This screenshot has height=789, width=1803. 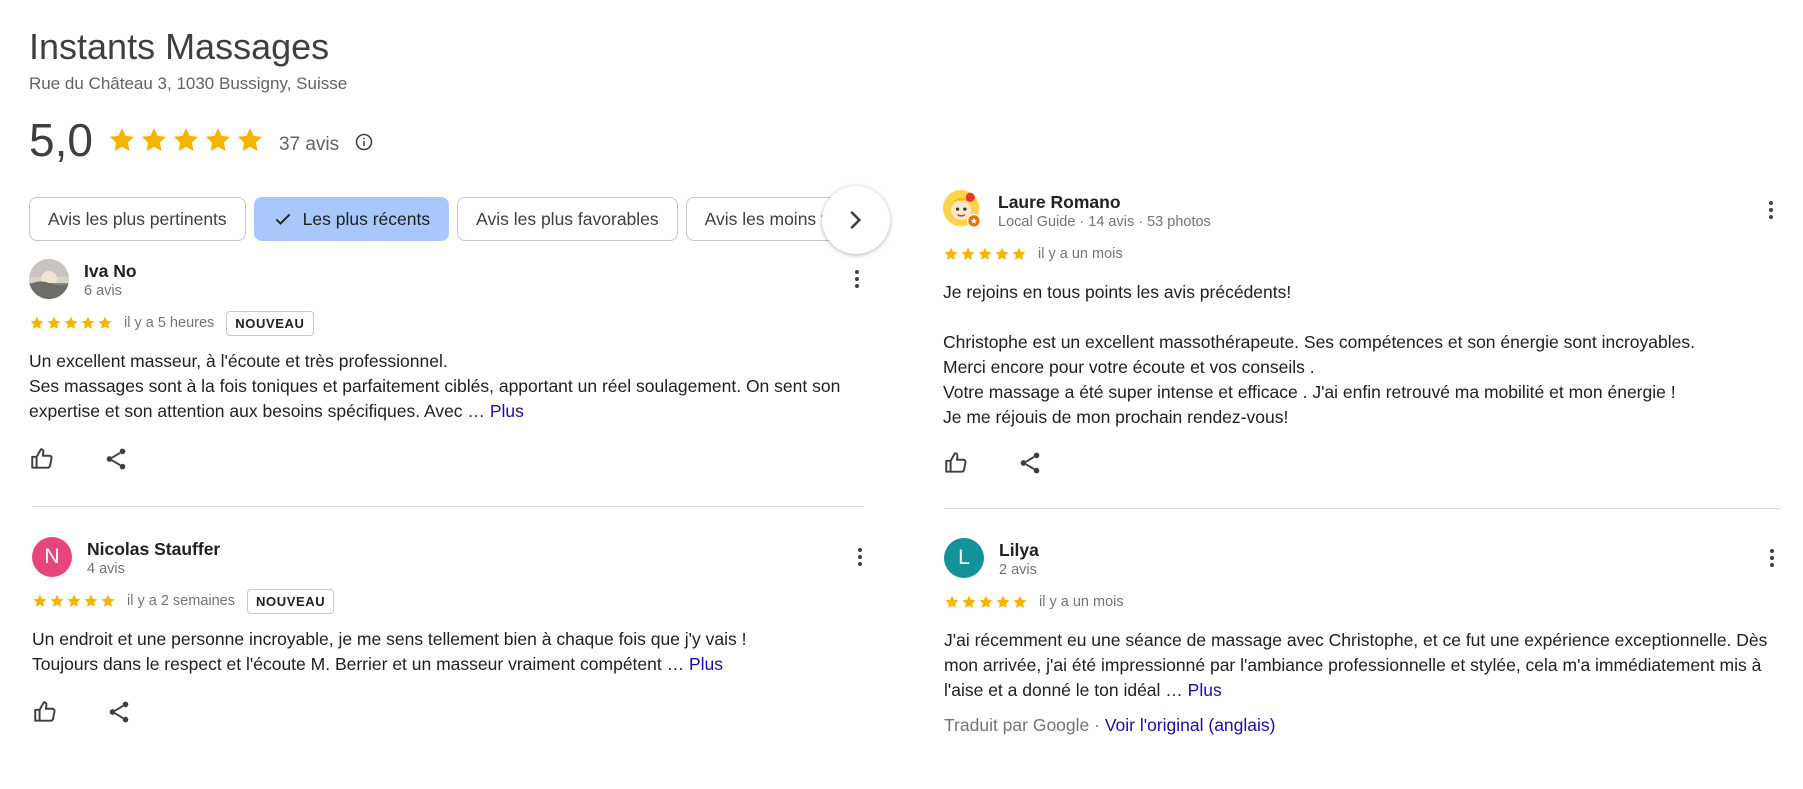 What do you see at coordinates (169, 323) in the screenshot?
I see `review-date: il y a 5 heures` at bounding box center [169, 323].